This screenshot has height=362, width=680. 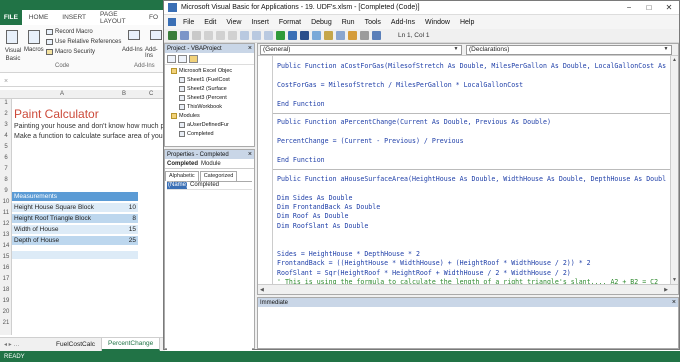 What do you see at coordinates (182, 58) in the screenshot?
I see `view-object-icon` at bounding box center [182, 58].